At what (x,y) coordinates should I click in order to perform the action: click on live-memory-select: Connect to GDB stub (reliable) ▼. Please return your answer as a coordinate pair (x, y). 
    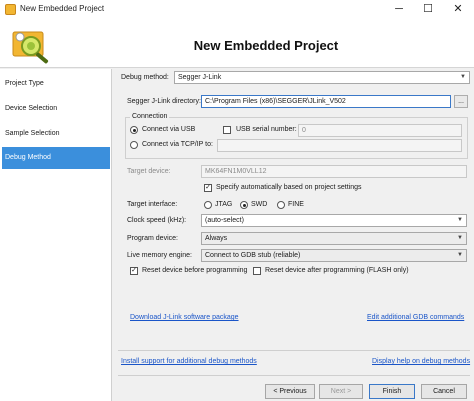
    Looking at the image, I should click on (334, 255).